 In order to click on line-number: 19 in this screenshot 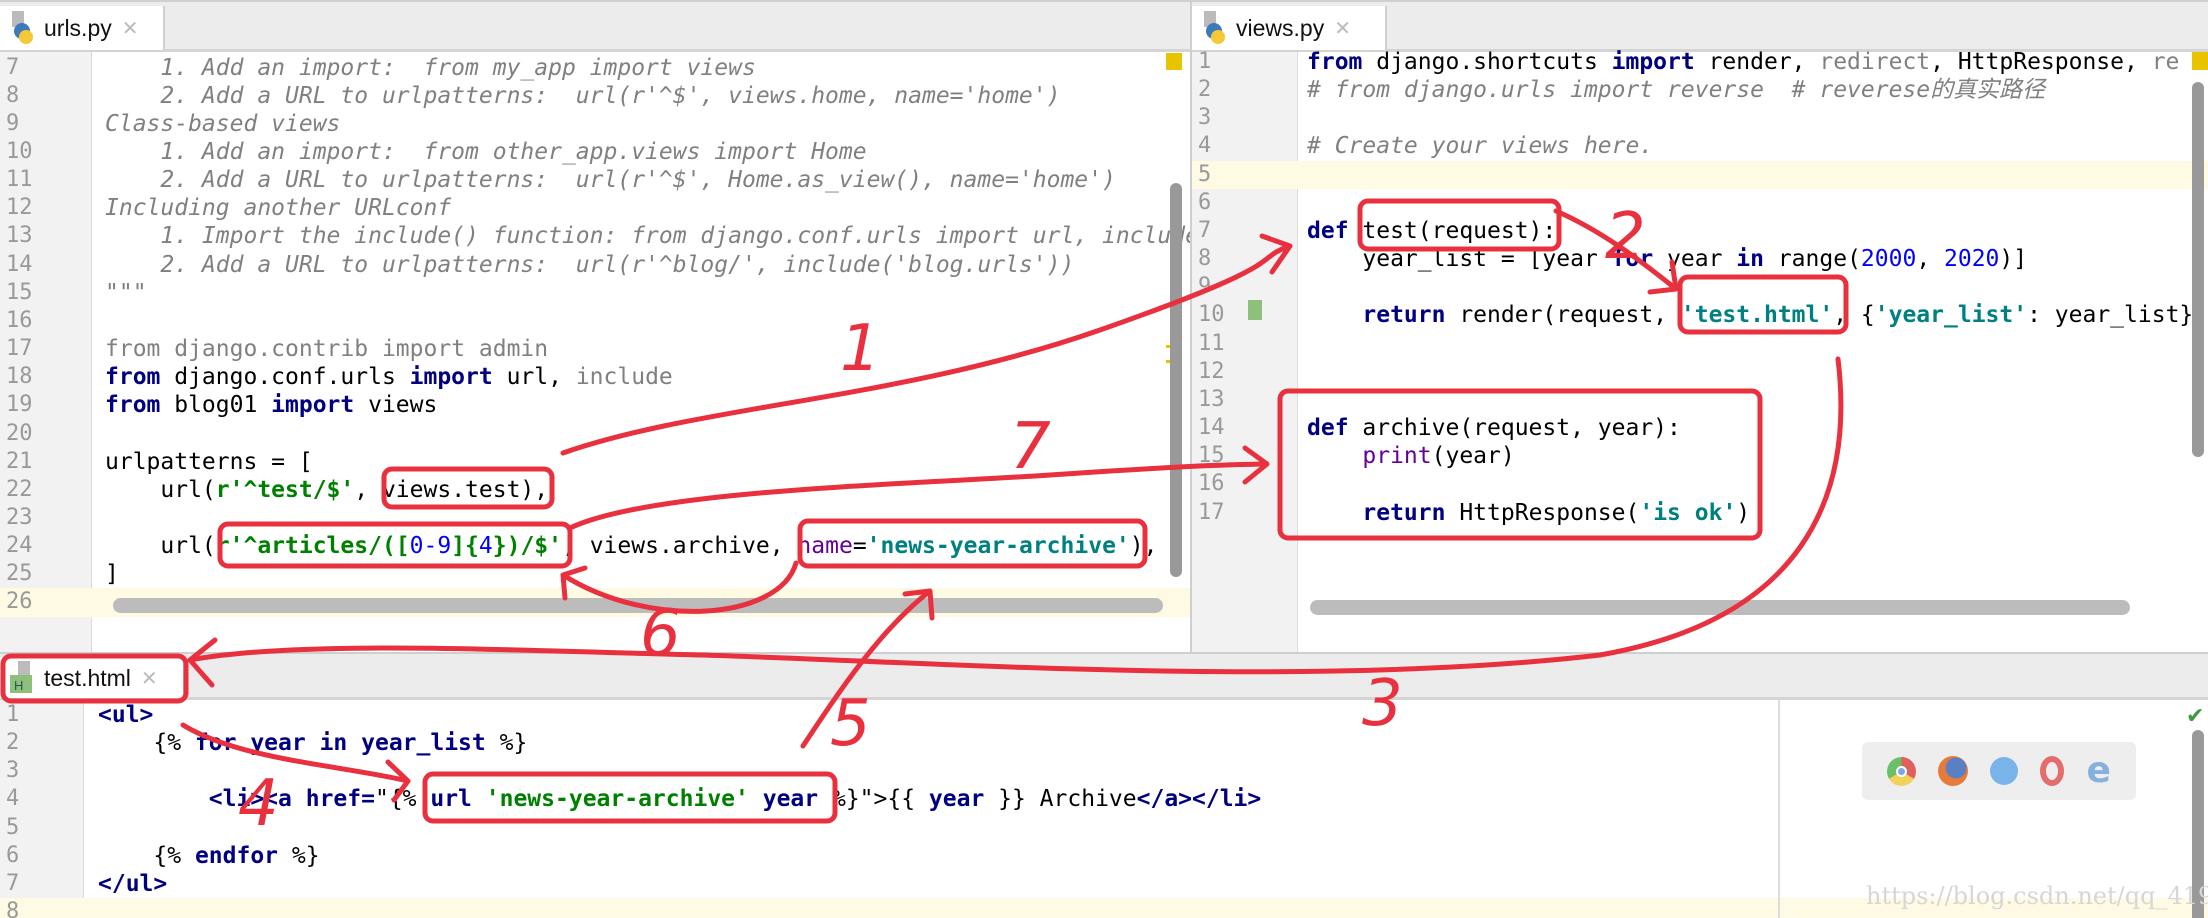, I will do `click(19, 405)`.